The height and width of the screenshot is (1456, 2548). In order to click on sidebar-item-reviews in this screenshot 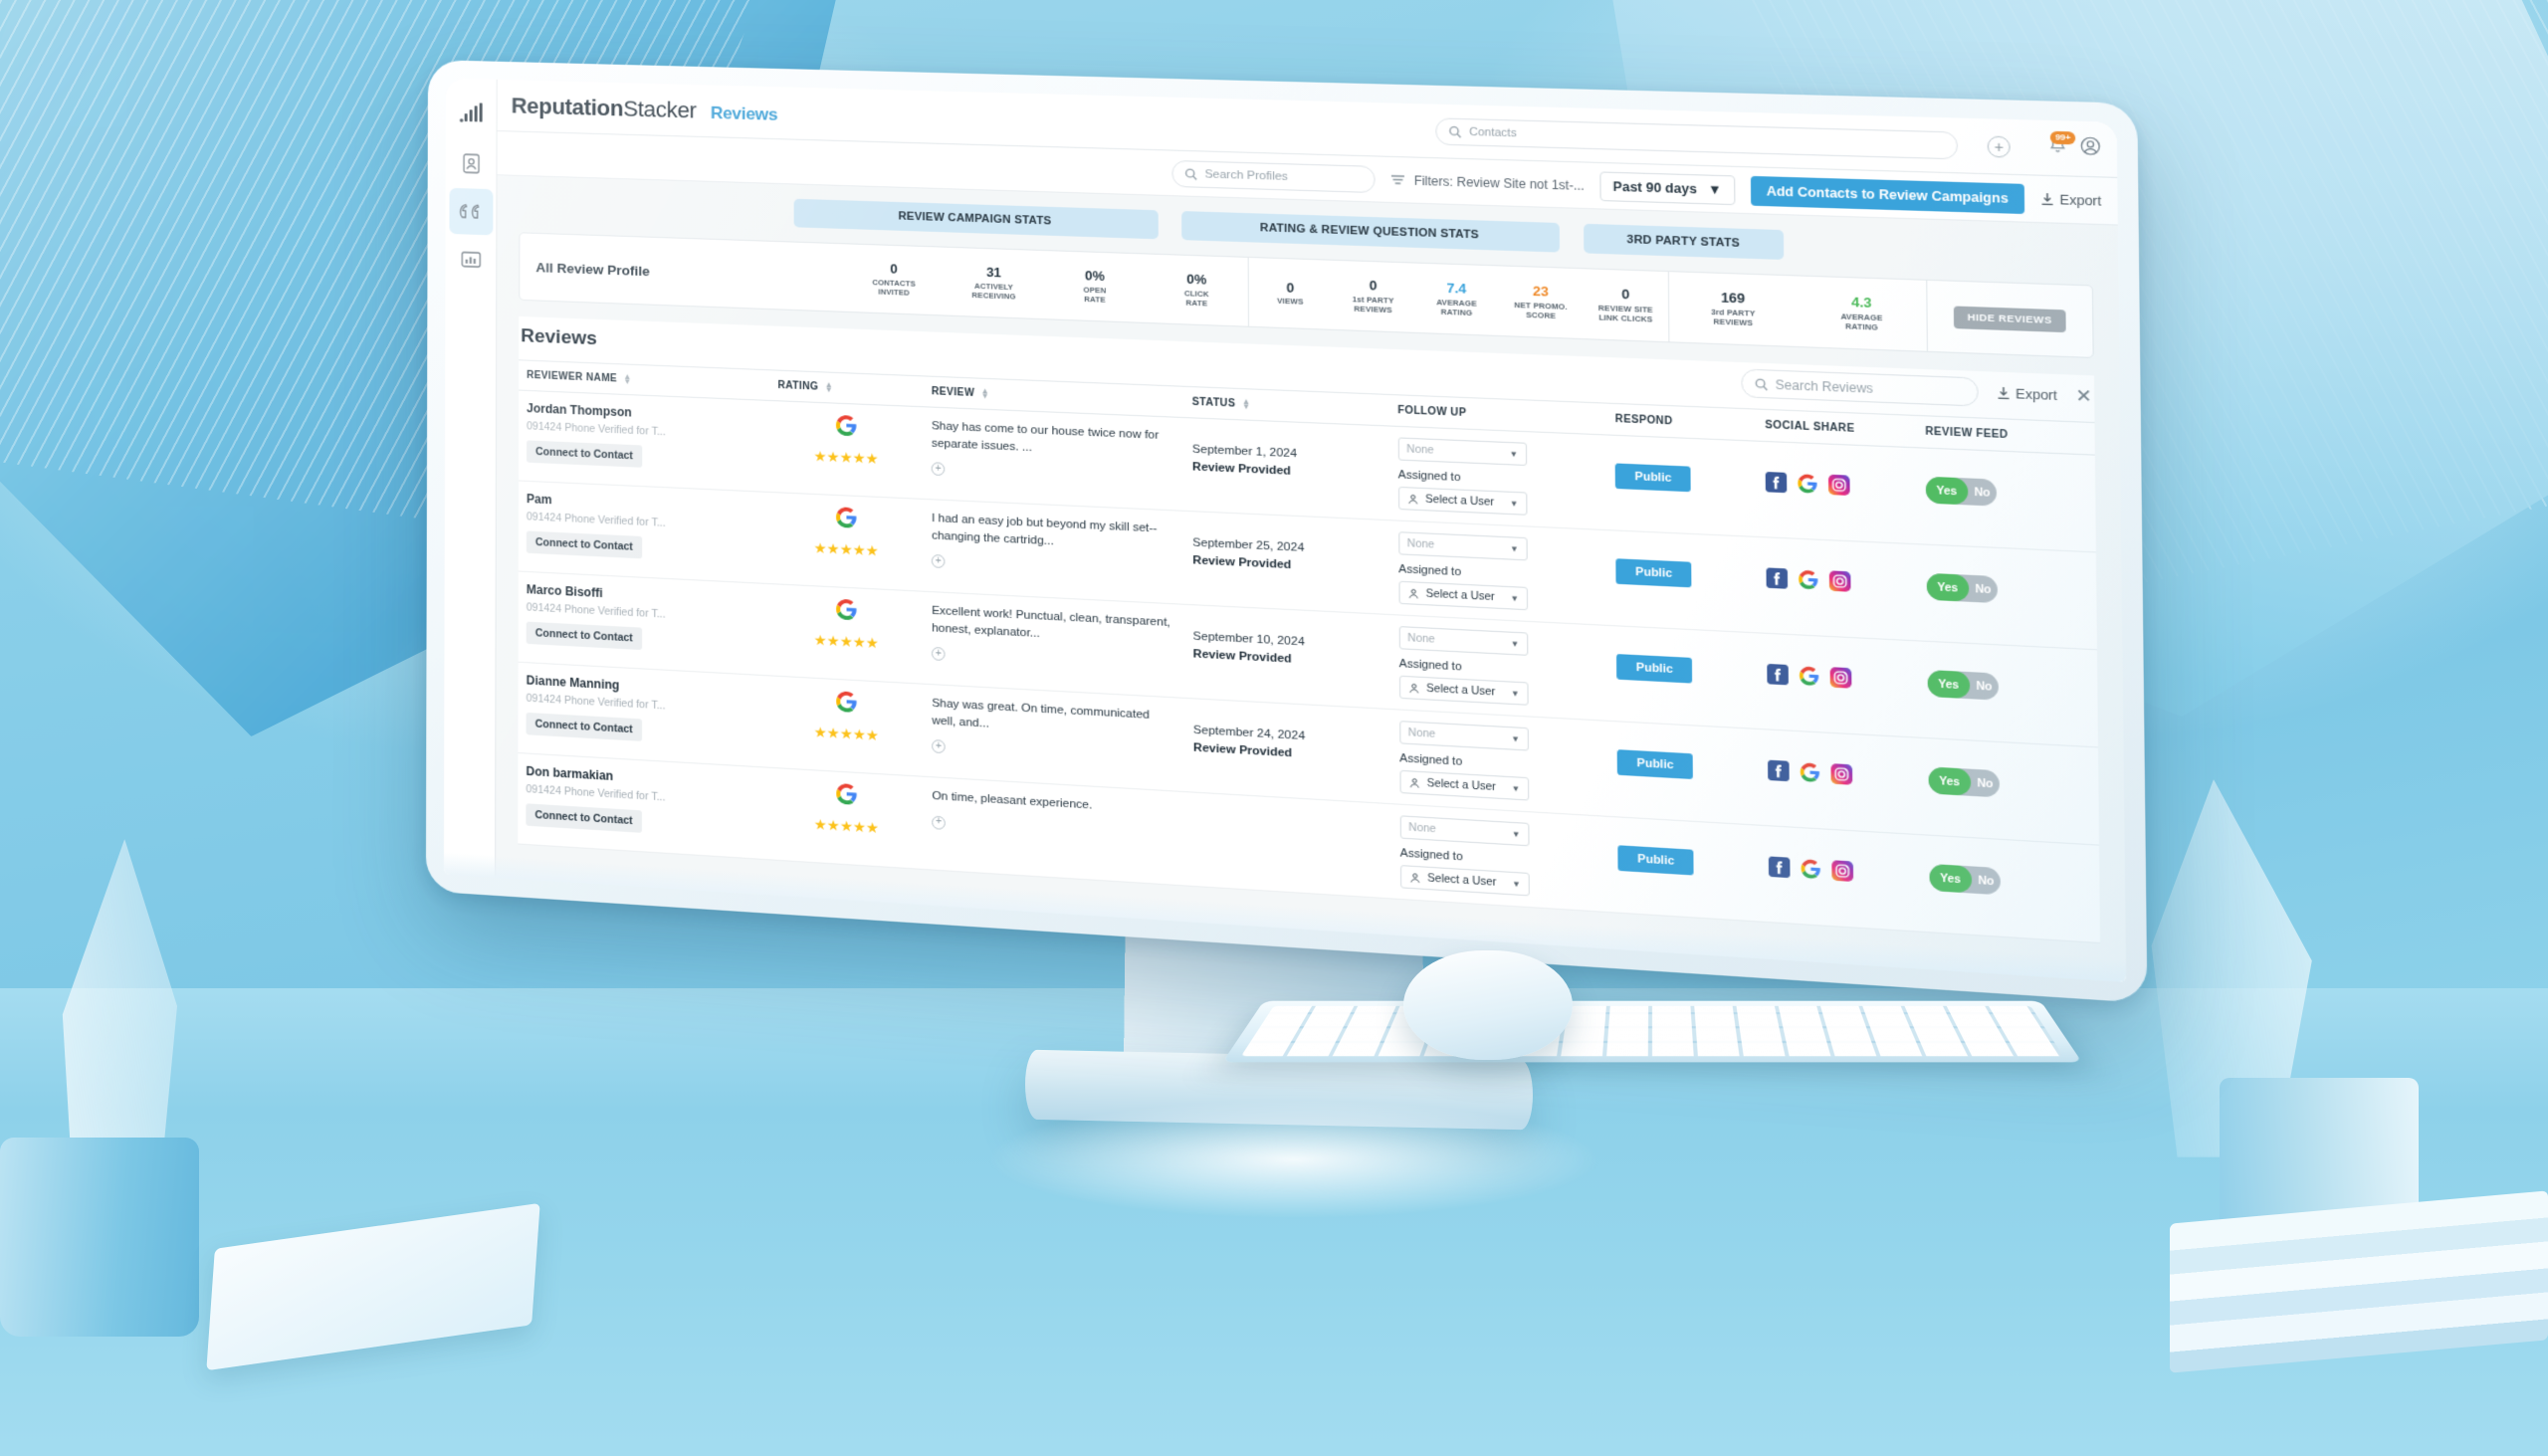, I will do `click(470, 211)`.